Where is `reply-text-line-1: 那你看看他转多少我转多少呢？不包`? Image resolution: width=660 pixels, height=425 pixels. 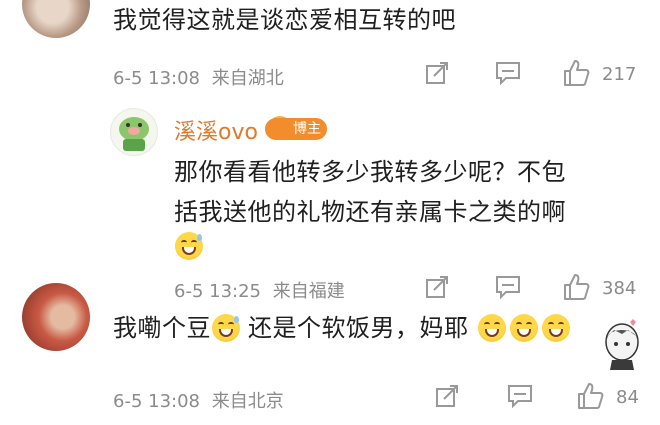
reply-text-line-1: 那你看看他转多少我转多少呢？不包 is located at coordinates (370, 172).